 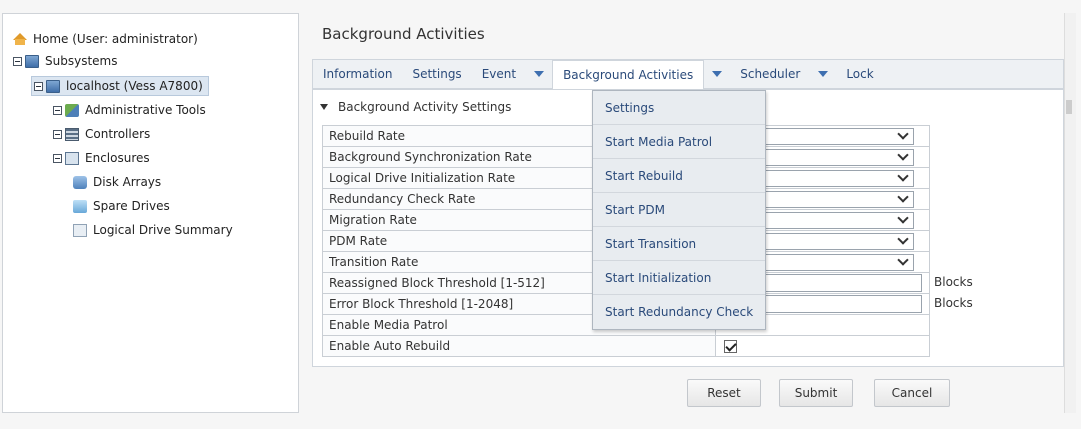 I want to click on tree-item-subsystems-label: Subsystems, so click(x=81, y=61).